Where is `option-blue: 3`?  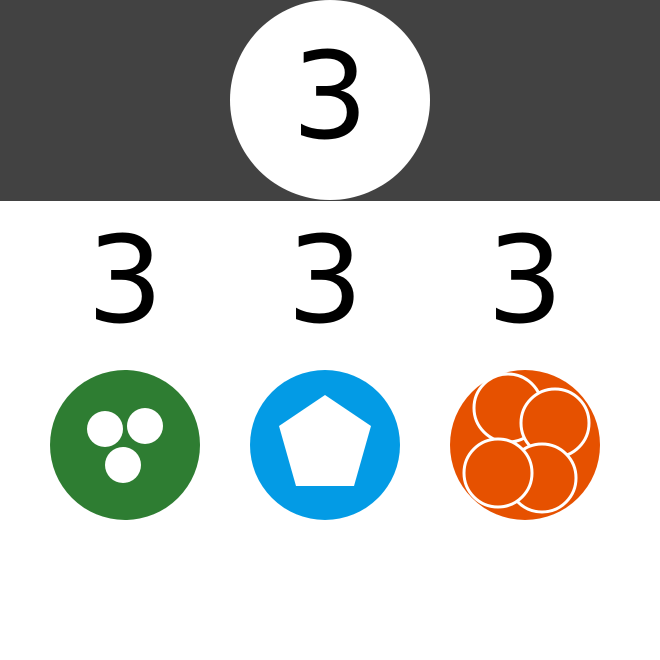
option-blue: 3 is located at coordinates (325, 372).